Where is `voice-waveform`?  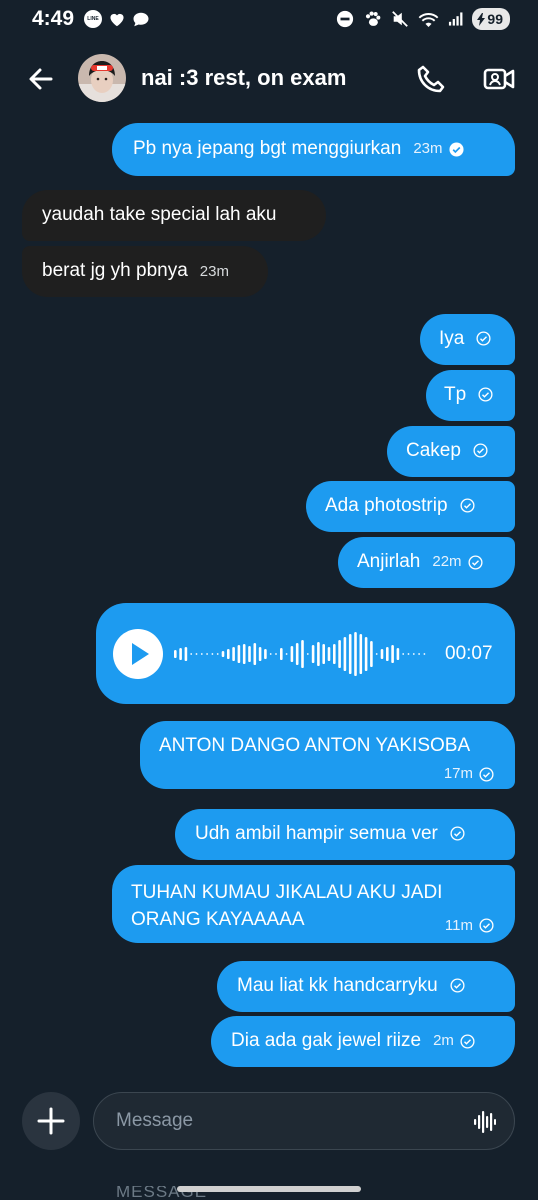
voice-waveform is located at coordinates (300, 654).